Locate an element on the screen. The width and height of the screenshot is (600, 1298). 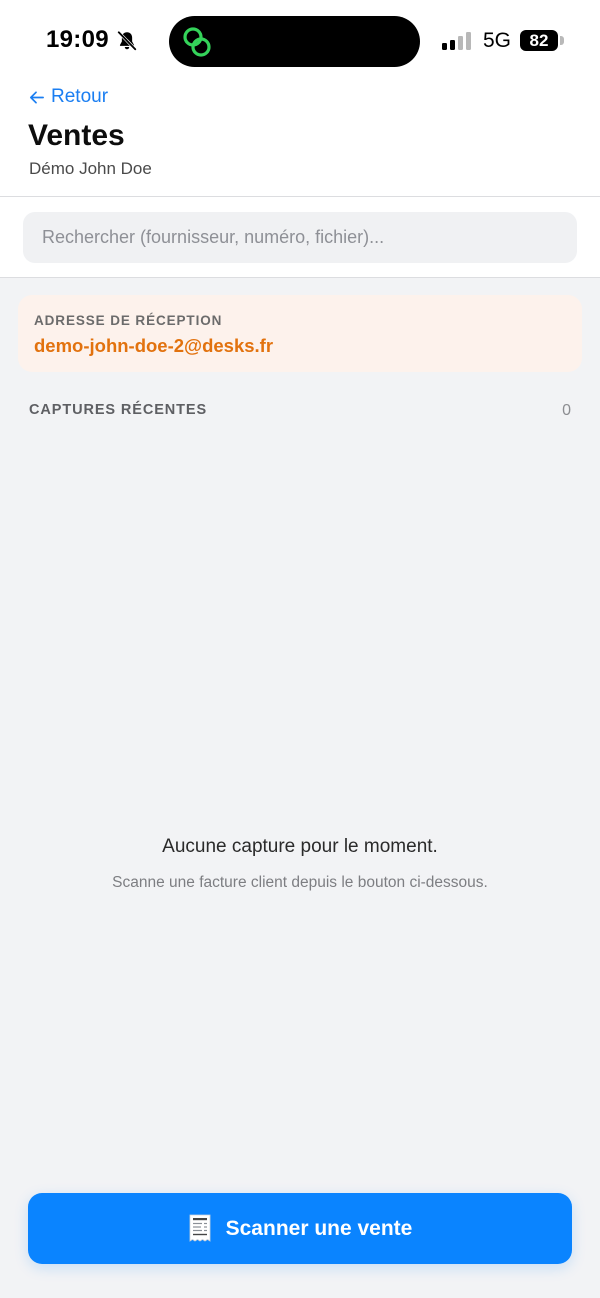
network-type: 5G is located at coordinates (497, 40).